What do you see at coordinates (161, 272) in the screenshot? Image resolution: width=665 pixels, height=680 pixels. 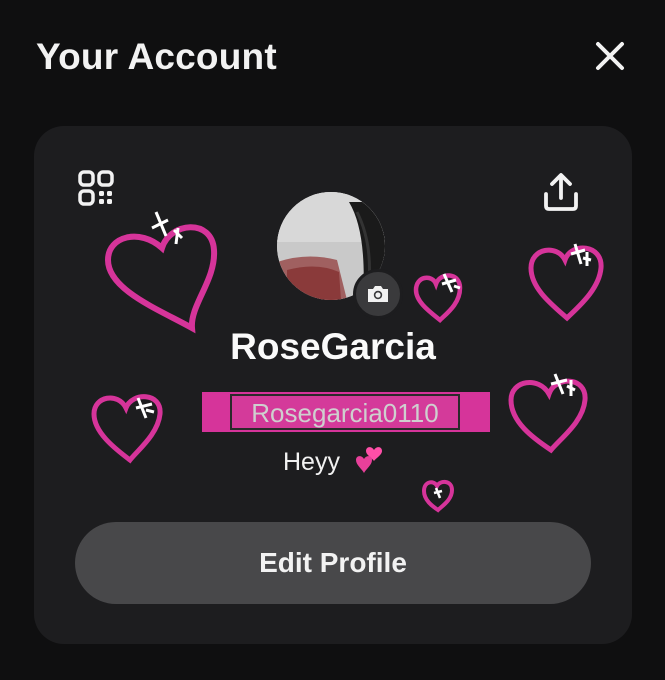 I see `heart-doodle-large-left` at bounding box center [161, 272].